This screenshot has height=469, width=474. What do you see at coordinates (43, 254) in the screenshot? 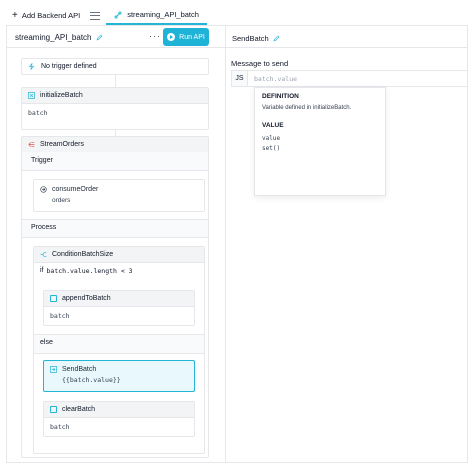
I see `condition-icon` at bounding box center [43, 254].